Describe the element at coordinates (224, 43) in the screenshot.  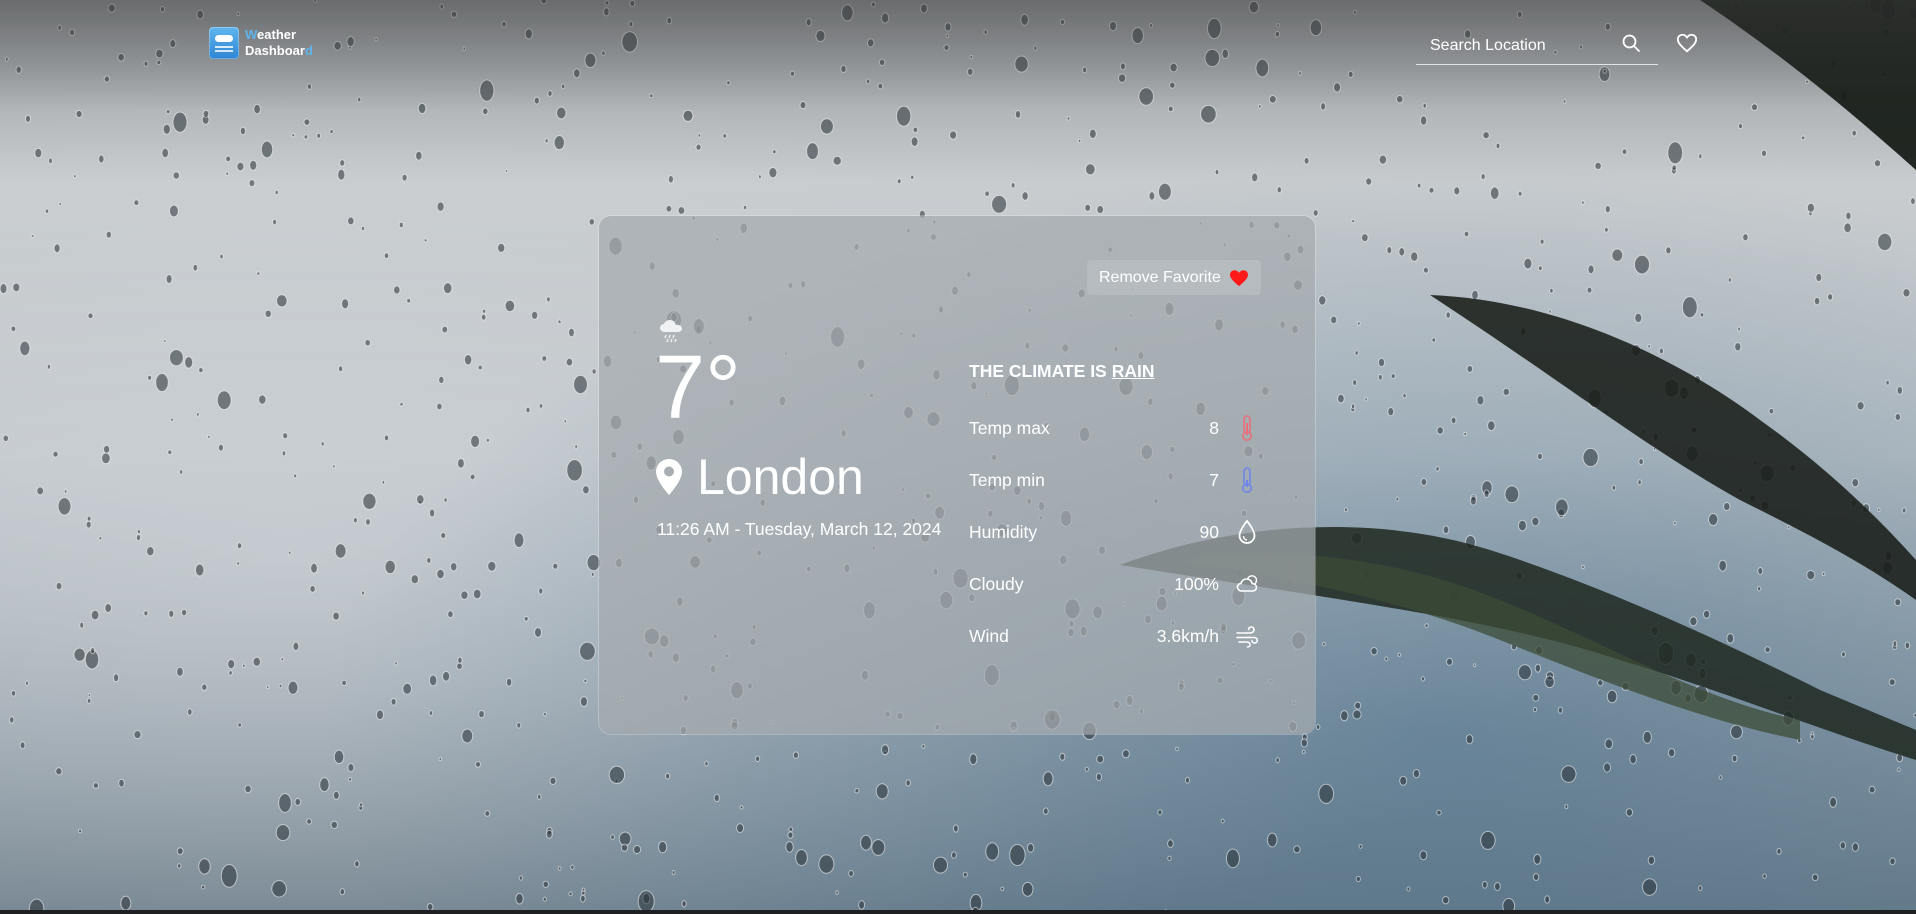
I see `weather-app-icon` at that location.